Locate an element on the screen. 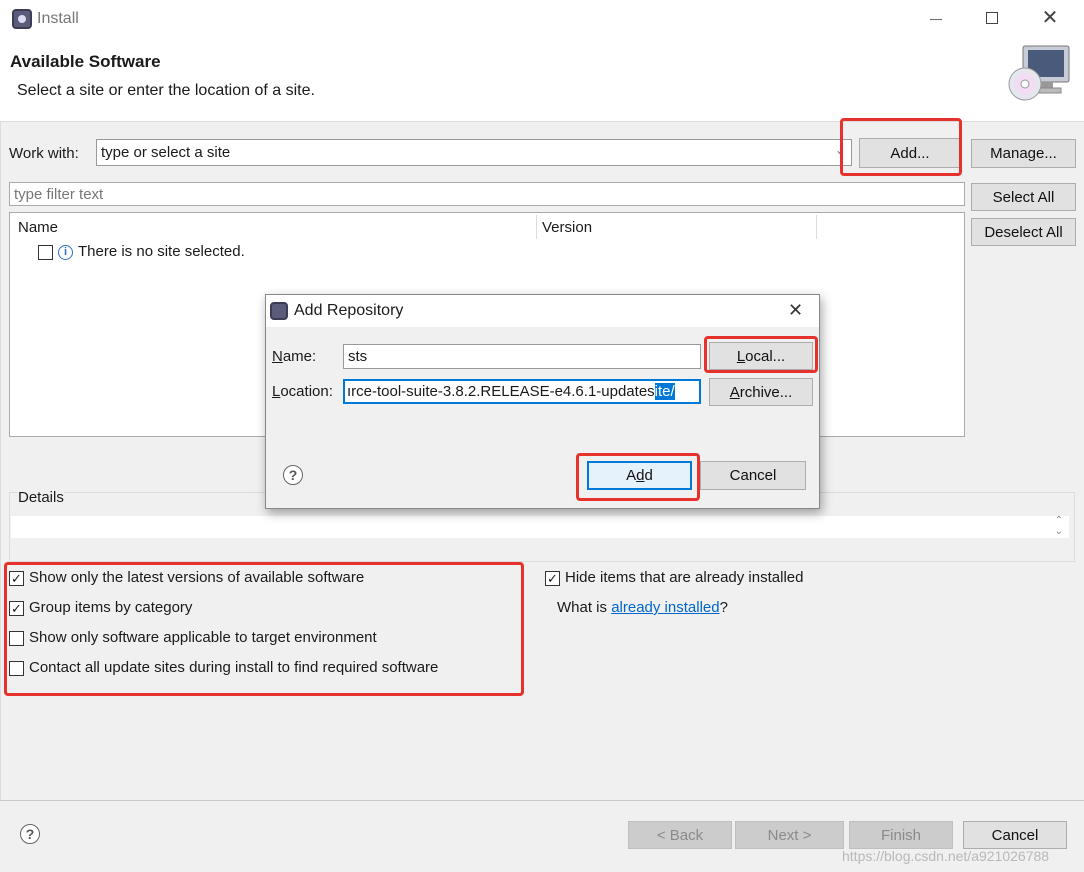 The height and width of the screenshot is (872, 1084). select-all-button: Select All is located at coordinates (1023, 197).